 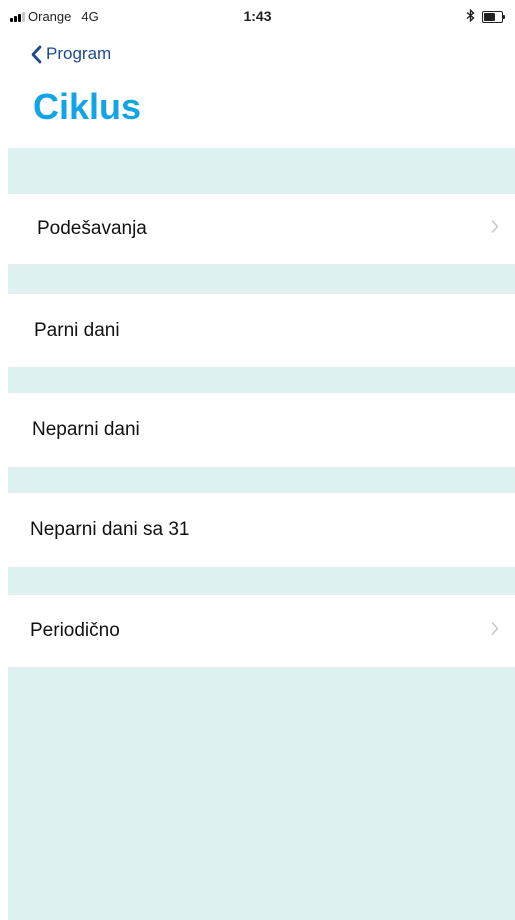 I want to click on status-bar: Orange 4G 1:43, so click(x=257, y=17).